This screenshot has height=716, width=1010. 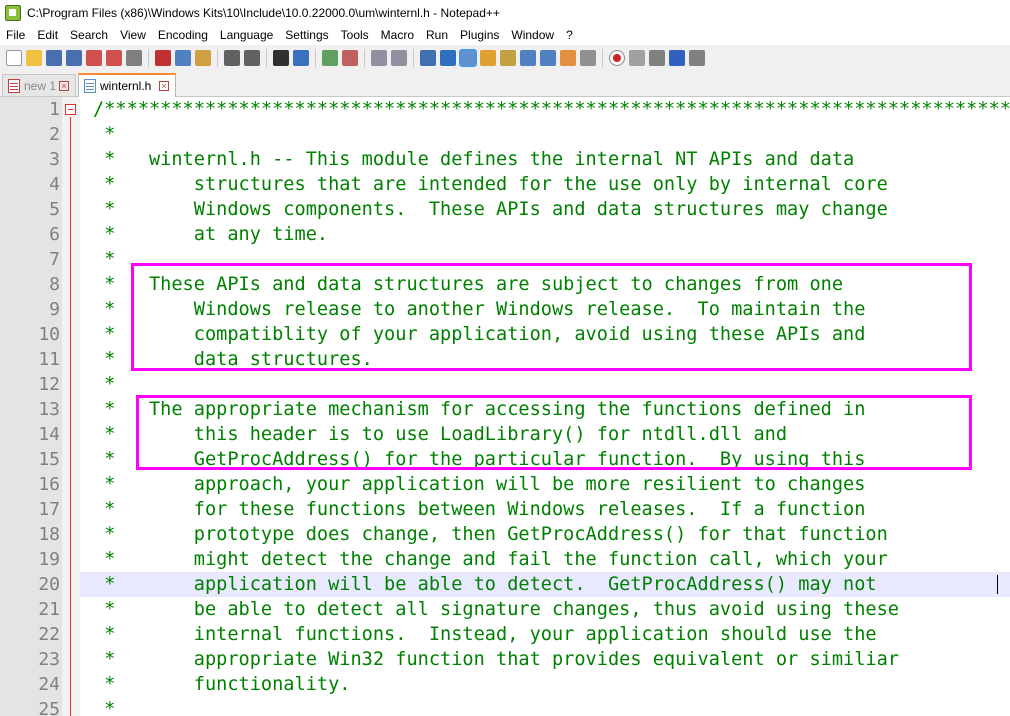 I want to click on replace-icon, so click(x=301, y=58).